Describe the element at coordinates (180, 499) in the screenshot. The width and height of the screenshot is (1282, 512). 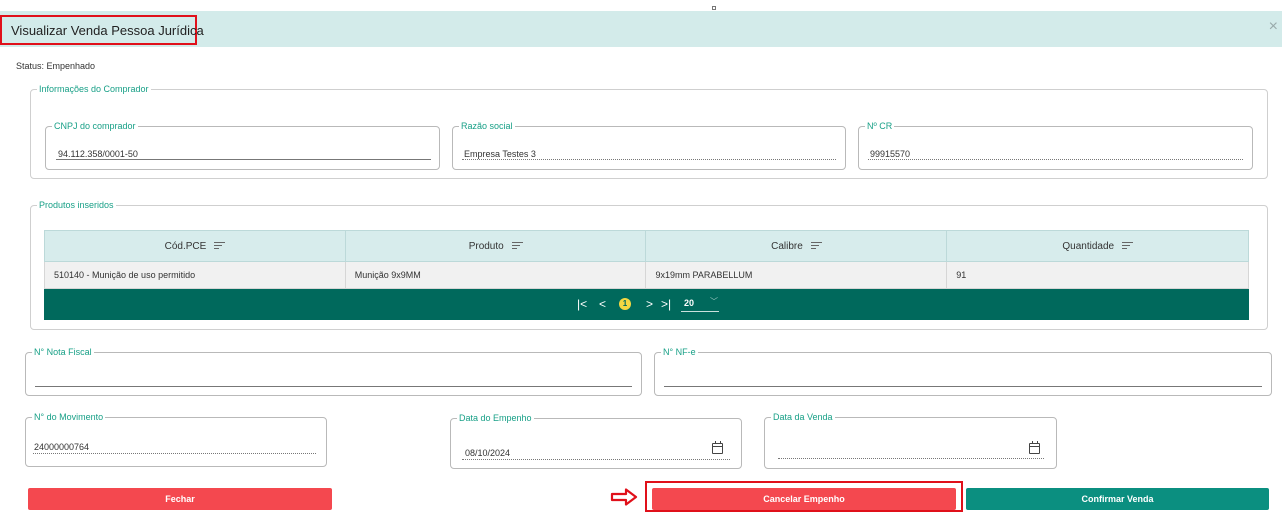
I see `fechar-button: Fechar` at that location.